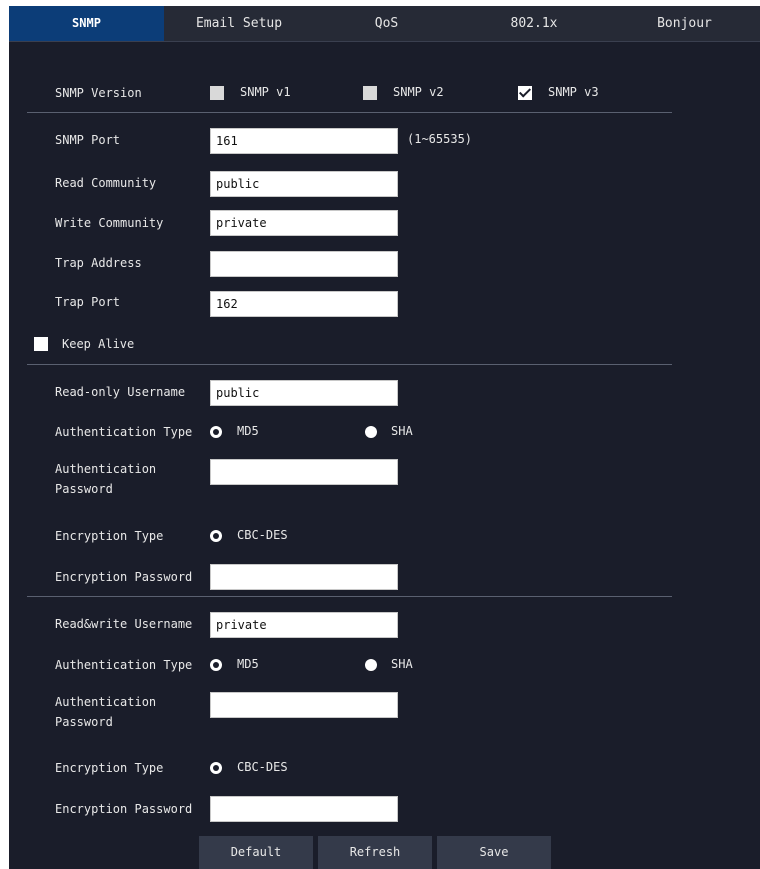  Describe the element at coordinates (534, 23) in the screenshot. I see `tab-802-1x: 802.1x` at that location.